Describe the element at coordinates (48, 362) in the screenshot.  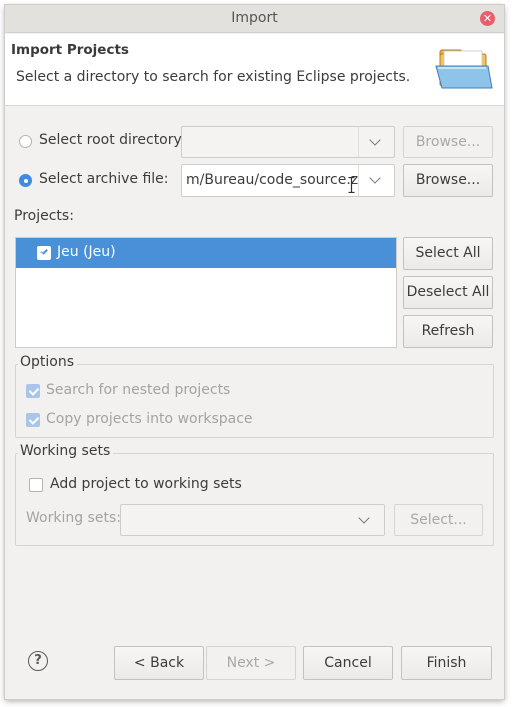
I see `options-legend: Options` at that location.